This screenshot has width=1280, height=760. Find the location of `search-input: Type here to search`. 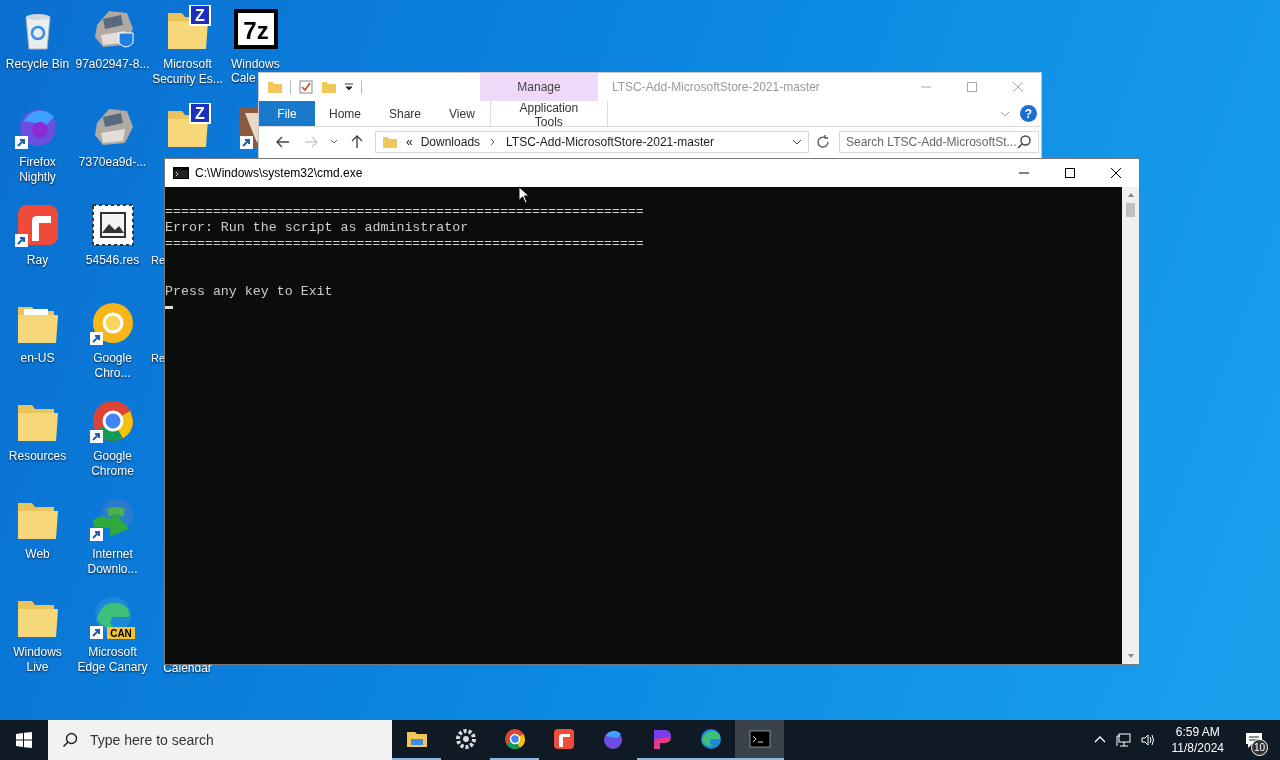

search-input: Type here to search is located at coordinates (230, 740).